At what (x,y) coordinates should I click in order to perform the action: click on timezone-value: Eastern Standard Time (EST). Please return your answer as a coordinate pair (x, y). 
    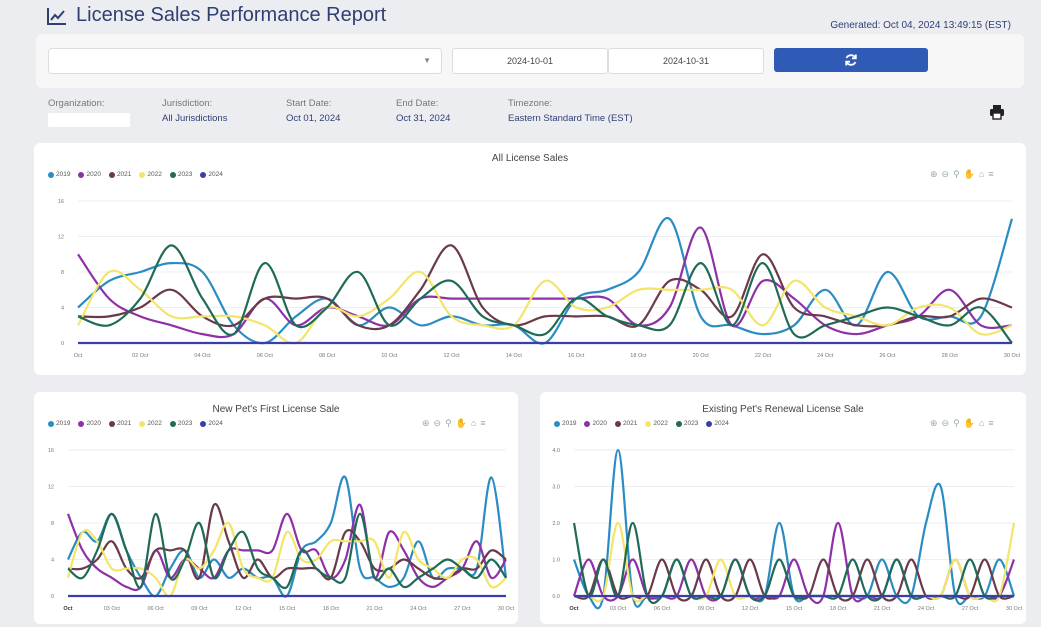
    Looking at the image, I should click on (570, 118).